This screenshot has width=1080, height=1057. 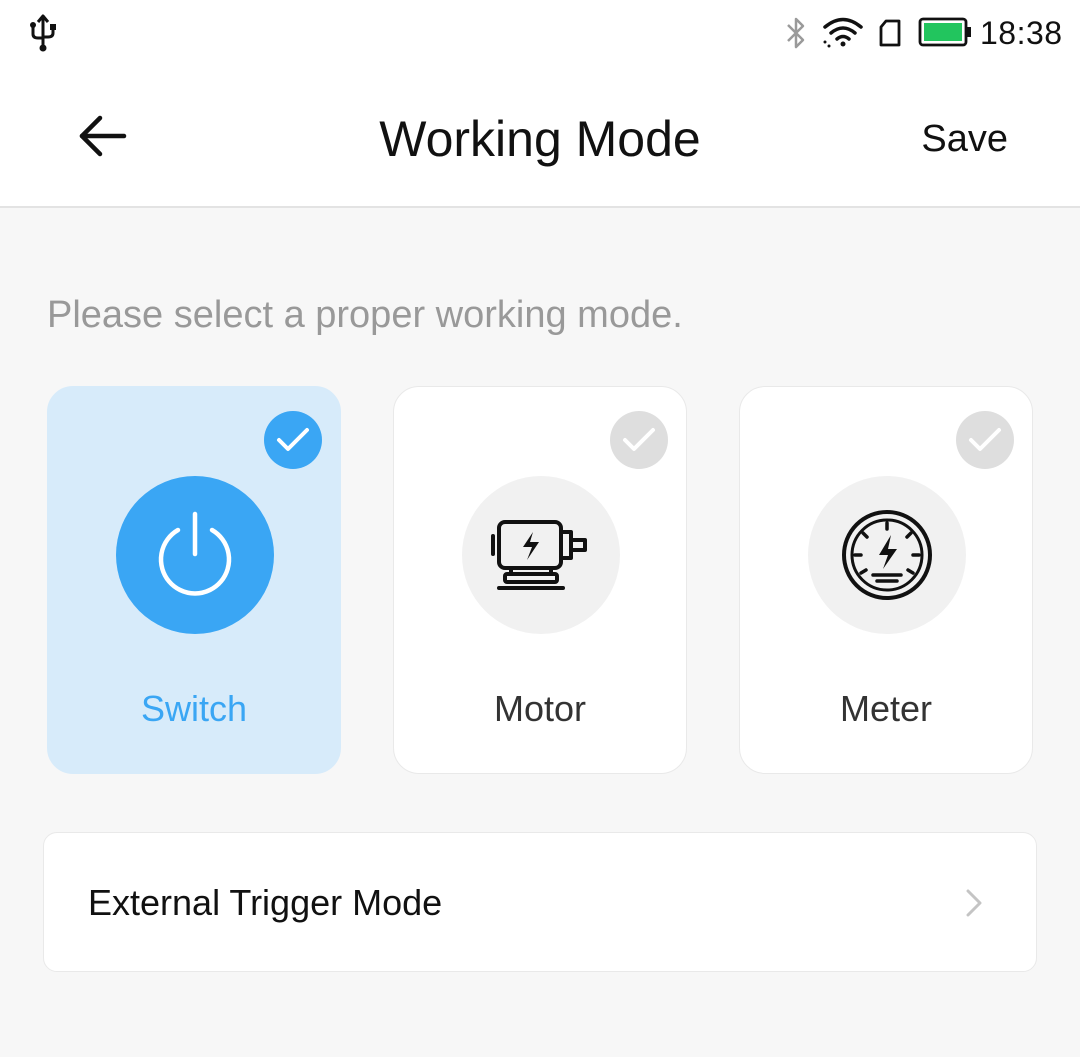 I want to click on external-trigger-mode-row: External Trigger Mode, so click(x=540, y=902).